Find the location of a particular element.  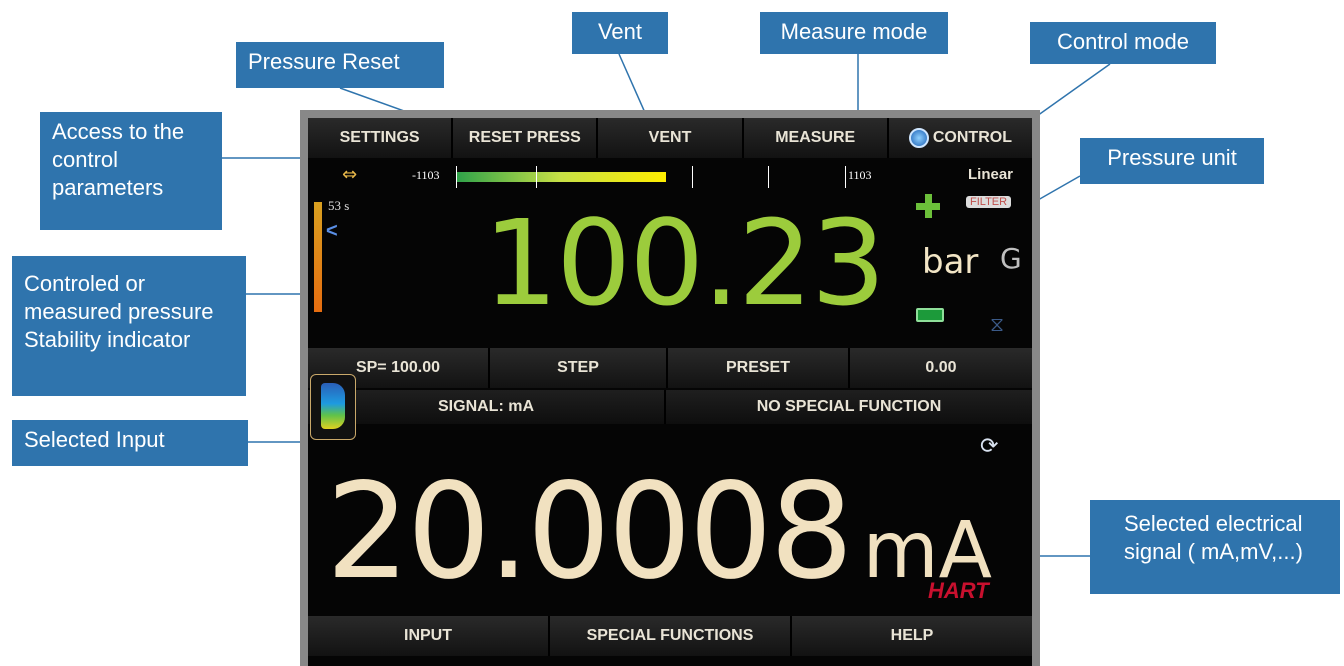

help-button: HELP is located at coordinates (912, 636).